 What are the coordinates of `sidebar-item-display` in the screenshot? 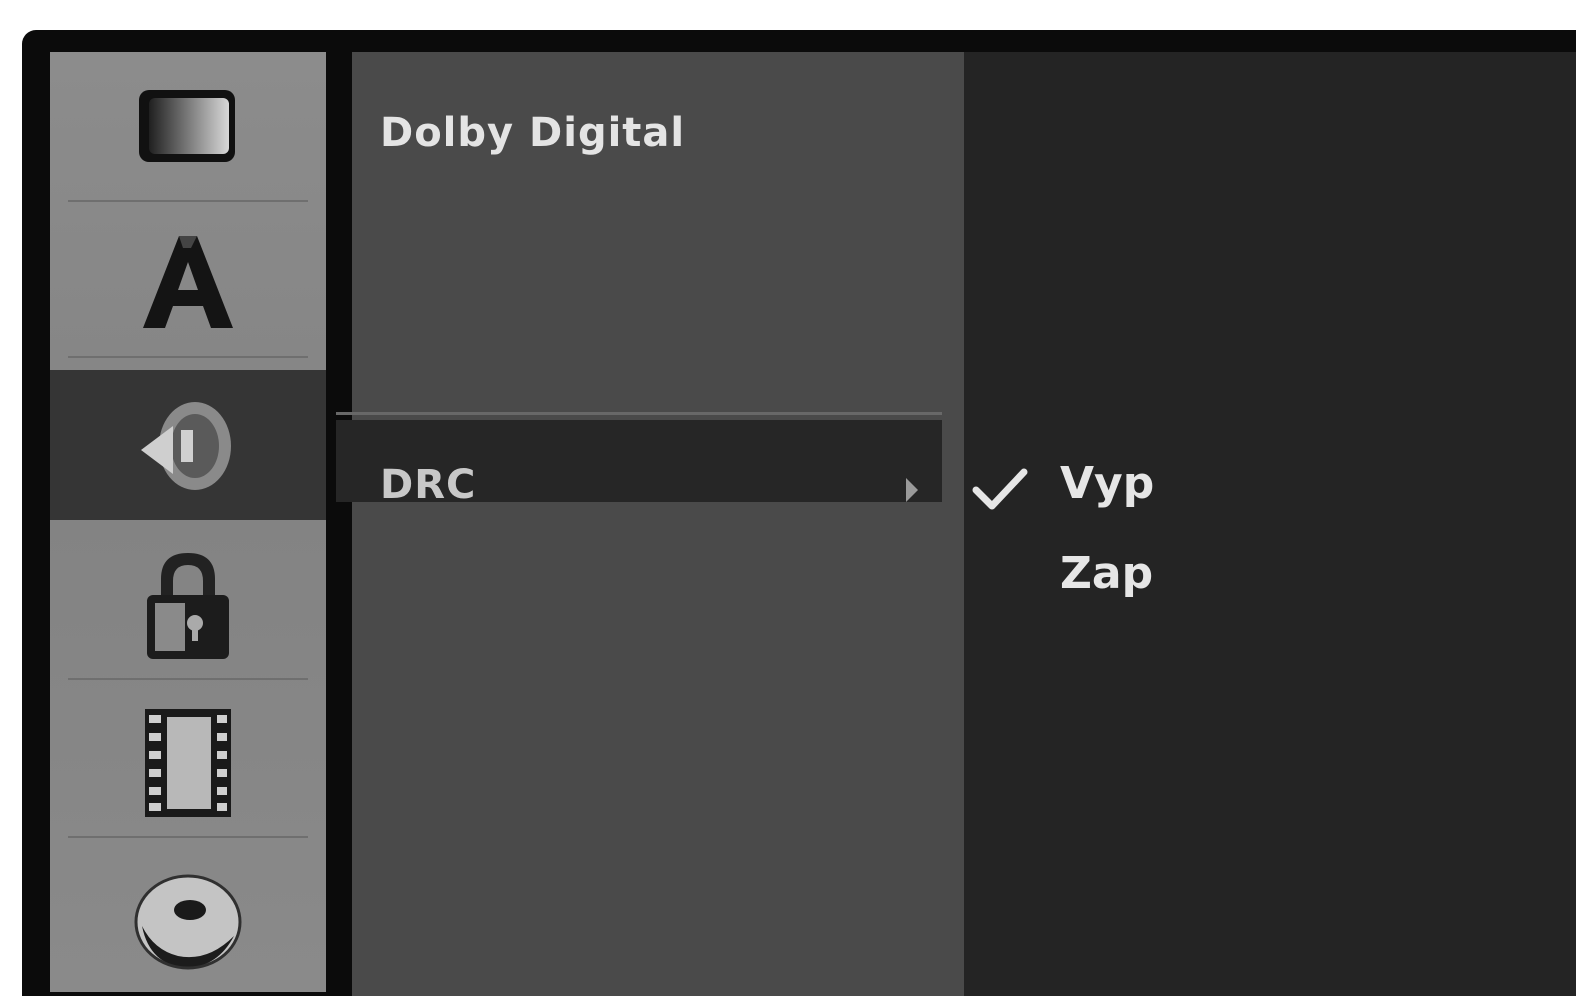 It's located at (188, 127).